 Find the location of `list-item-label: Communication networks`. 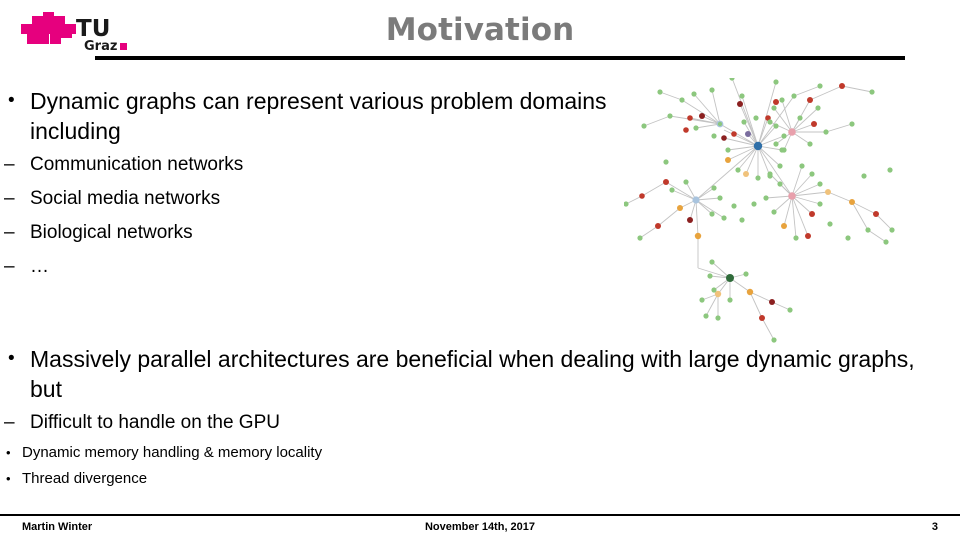

list-item-label: Communication networks is located at coordinates (137, 164).